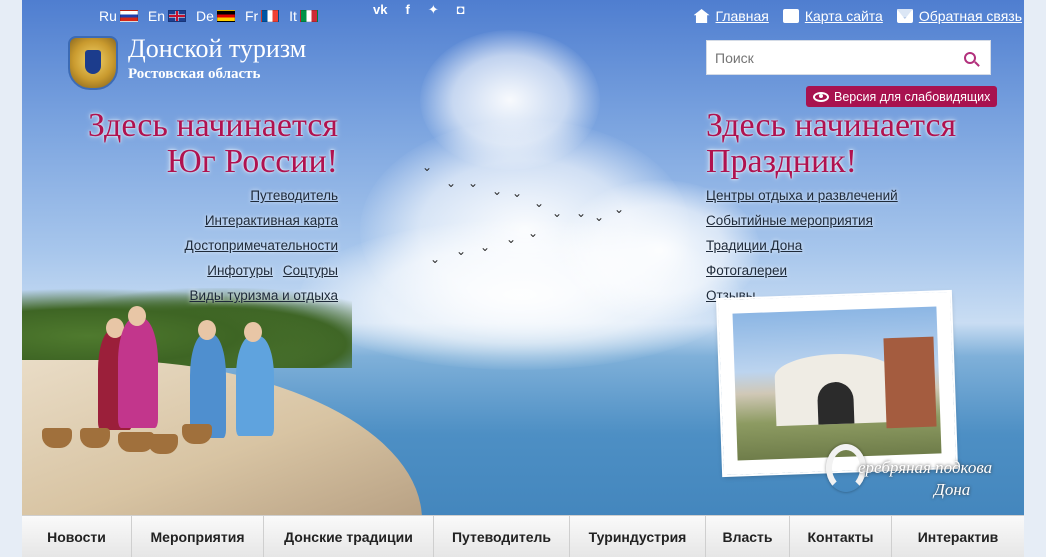 Image resolution: width=1046 pixels, height=557 pixels. I want to click on nav-guide: Путеводитель, so click(502, 536).